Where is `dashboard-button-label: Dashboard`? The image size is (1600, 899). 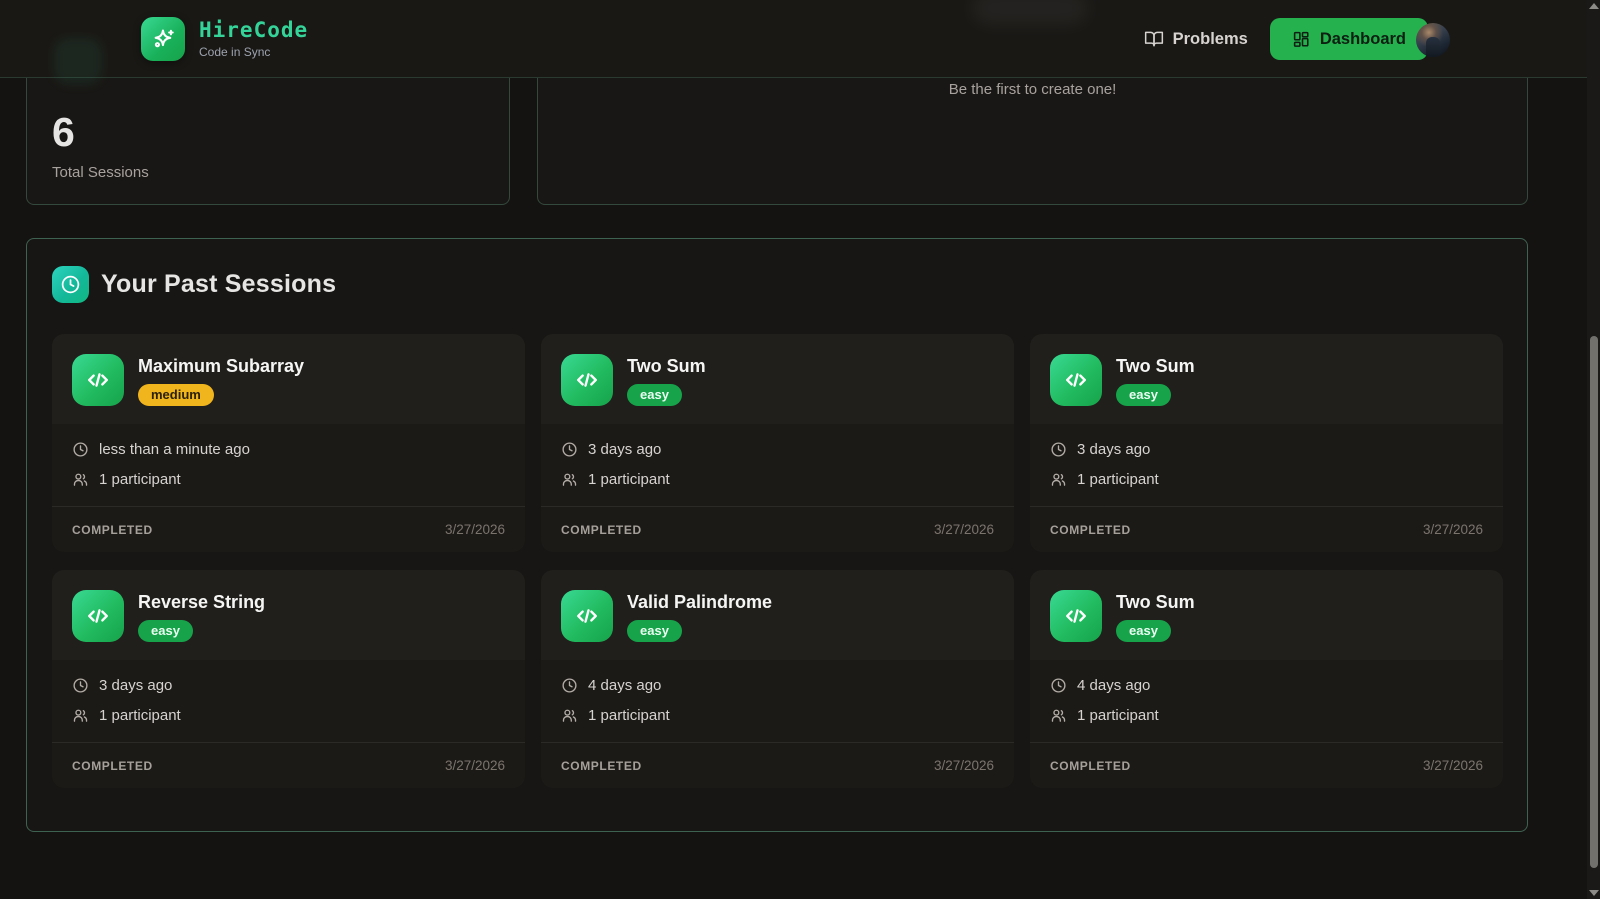 dashboard-button-label: Dashboard is located at coordinates (1362, 38).